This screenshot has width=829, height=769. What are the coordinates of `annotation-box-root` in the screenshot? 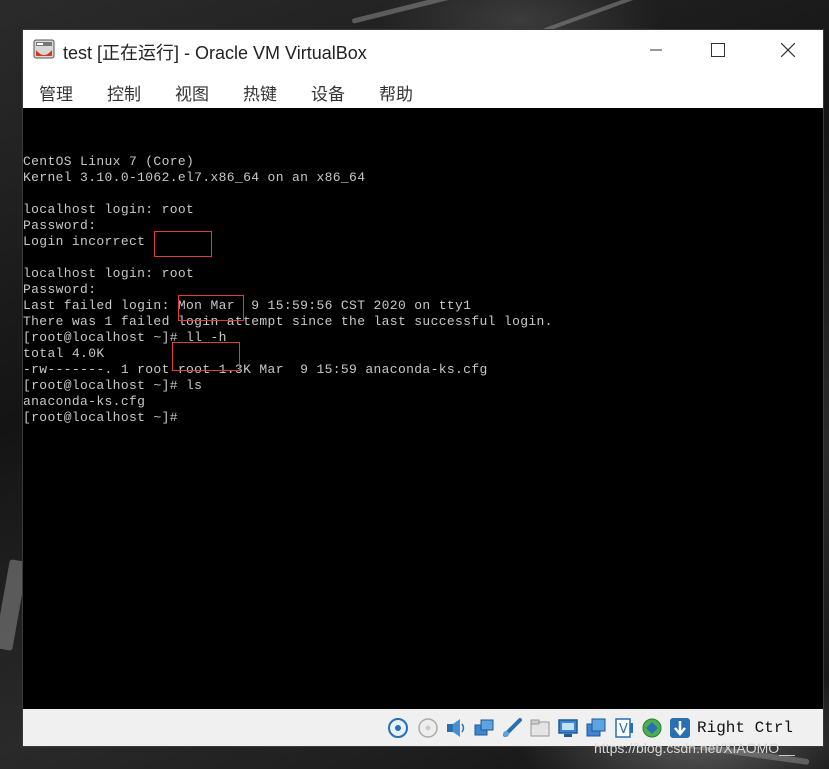 It's located at (183, 244).